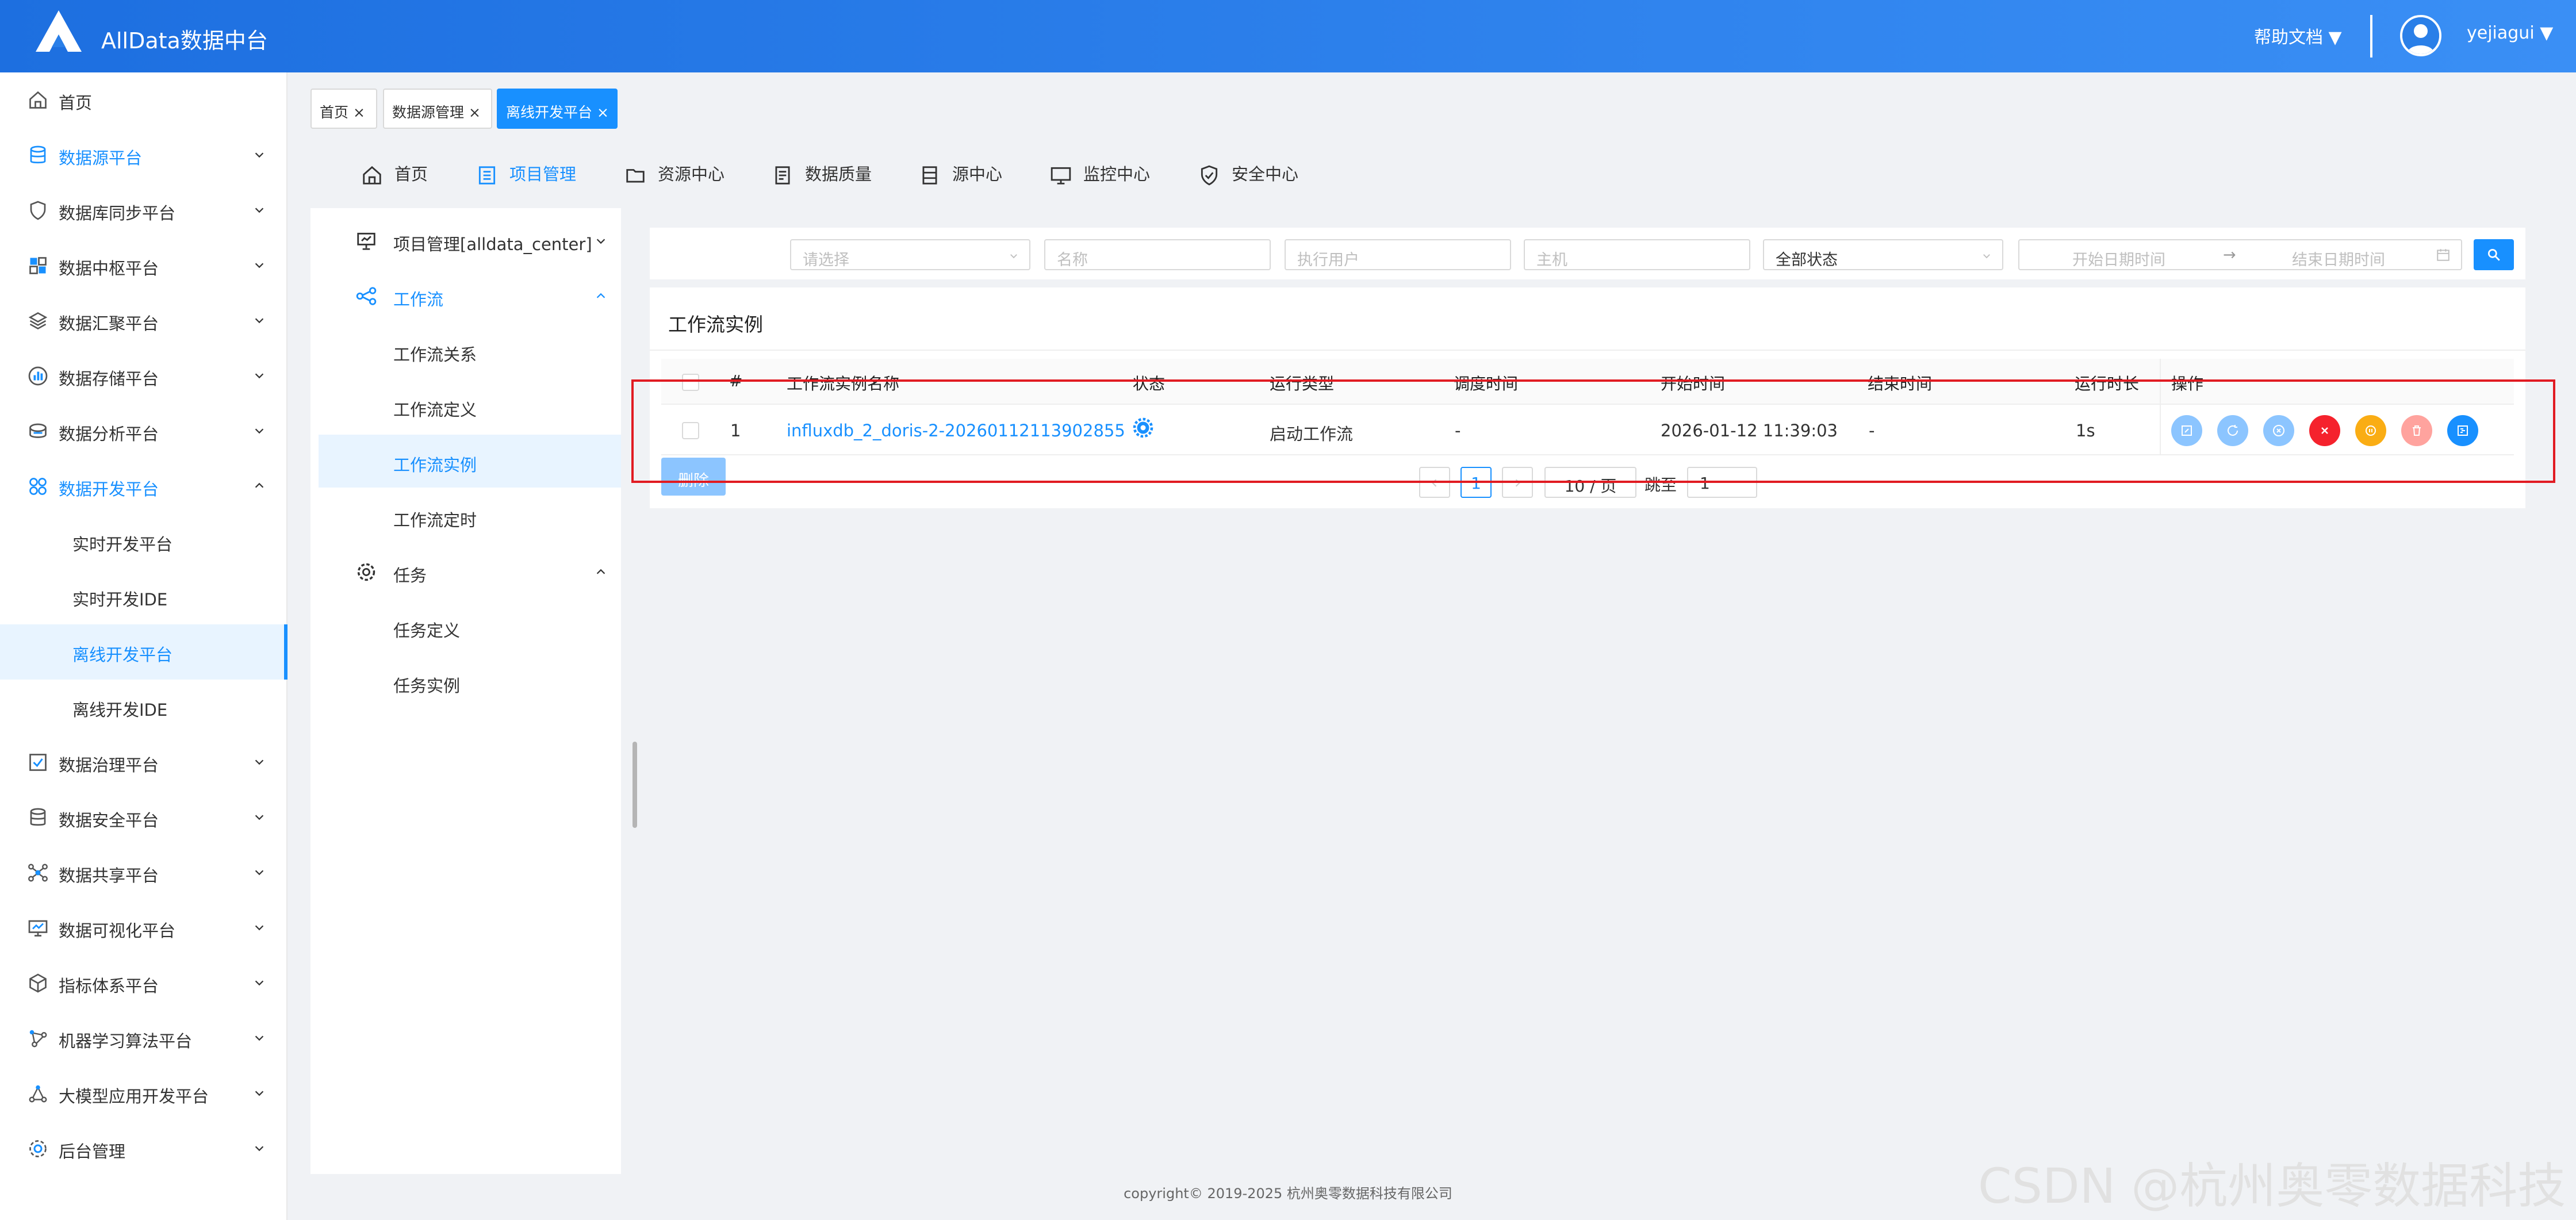 The image size is (2576, 1220). Describe the element at coordinates (2298, 35) in the screenshot. I see `help-docs-menu: 帮助文档 ▼` at that location.